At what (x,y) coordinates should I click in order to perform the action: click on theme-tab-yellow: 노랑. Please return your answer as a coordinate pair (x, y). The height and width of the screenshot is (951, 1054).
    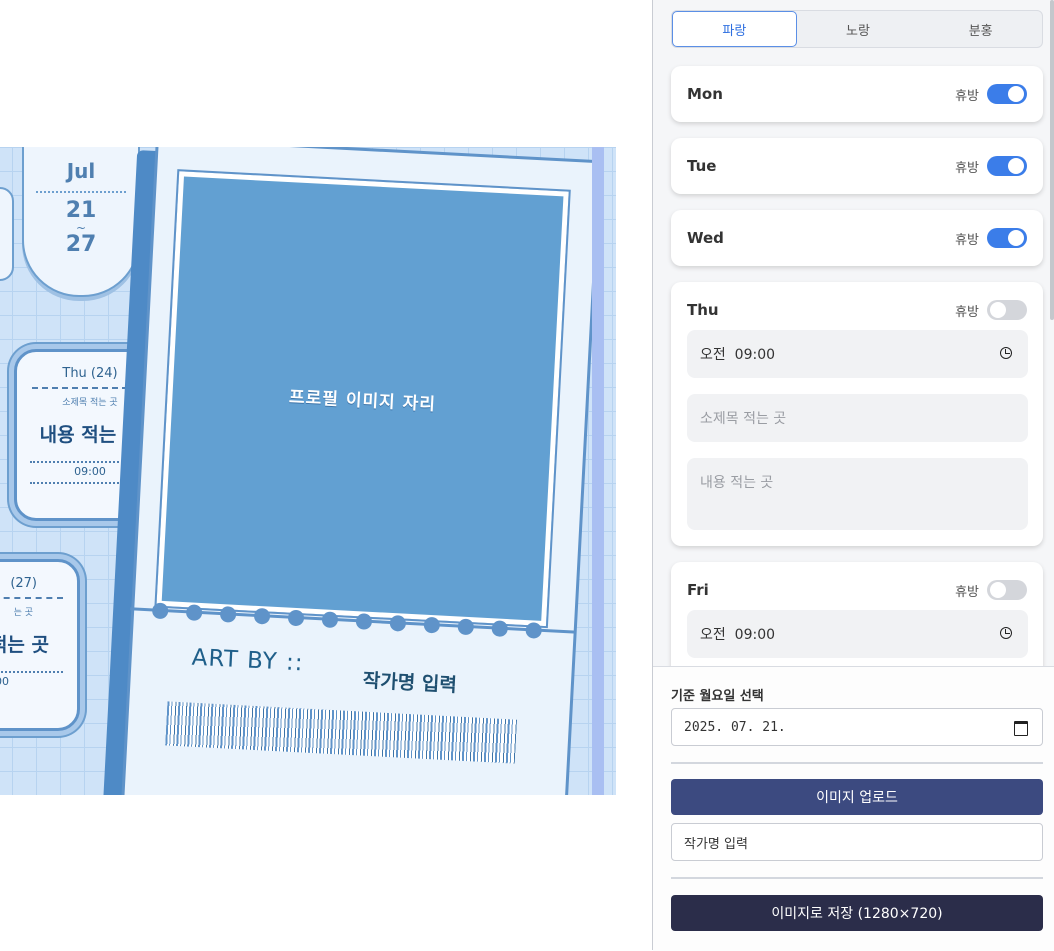
    Looking at the image, I should click on (858, 29).